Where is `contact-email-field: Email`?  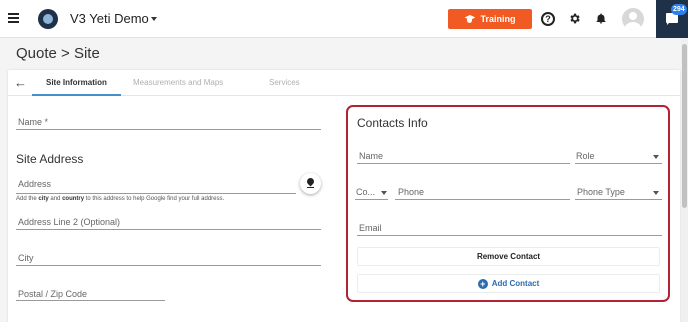 contact-email-field: Email is located at coordinates (370, 228).